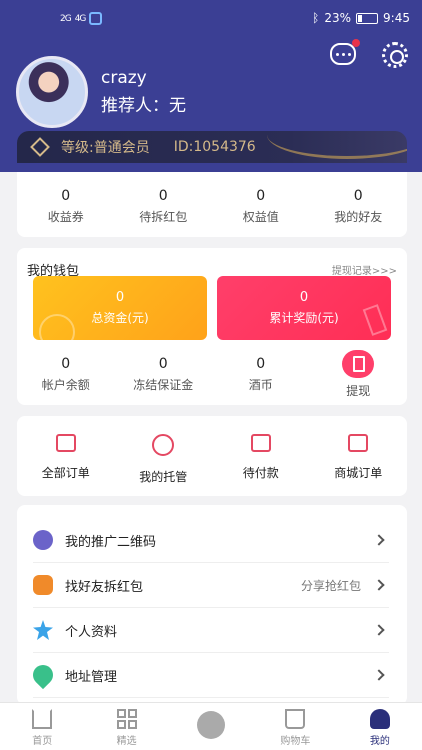 This screenshot has width=422, height=750. What do you see at coordinates (43, 675) in the screenshot?
I see `location-pin-icon` at bounding box center [43, 675].